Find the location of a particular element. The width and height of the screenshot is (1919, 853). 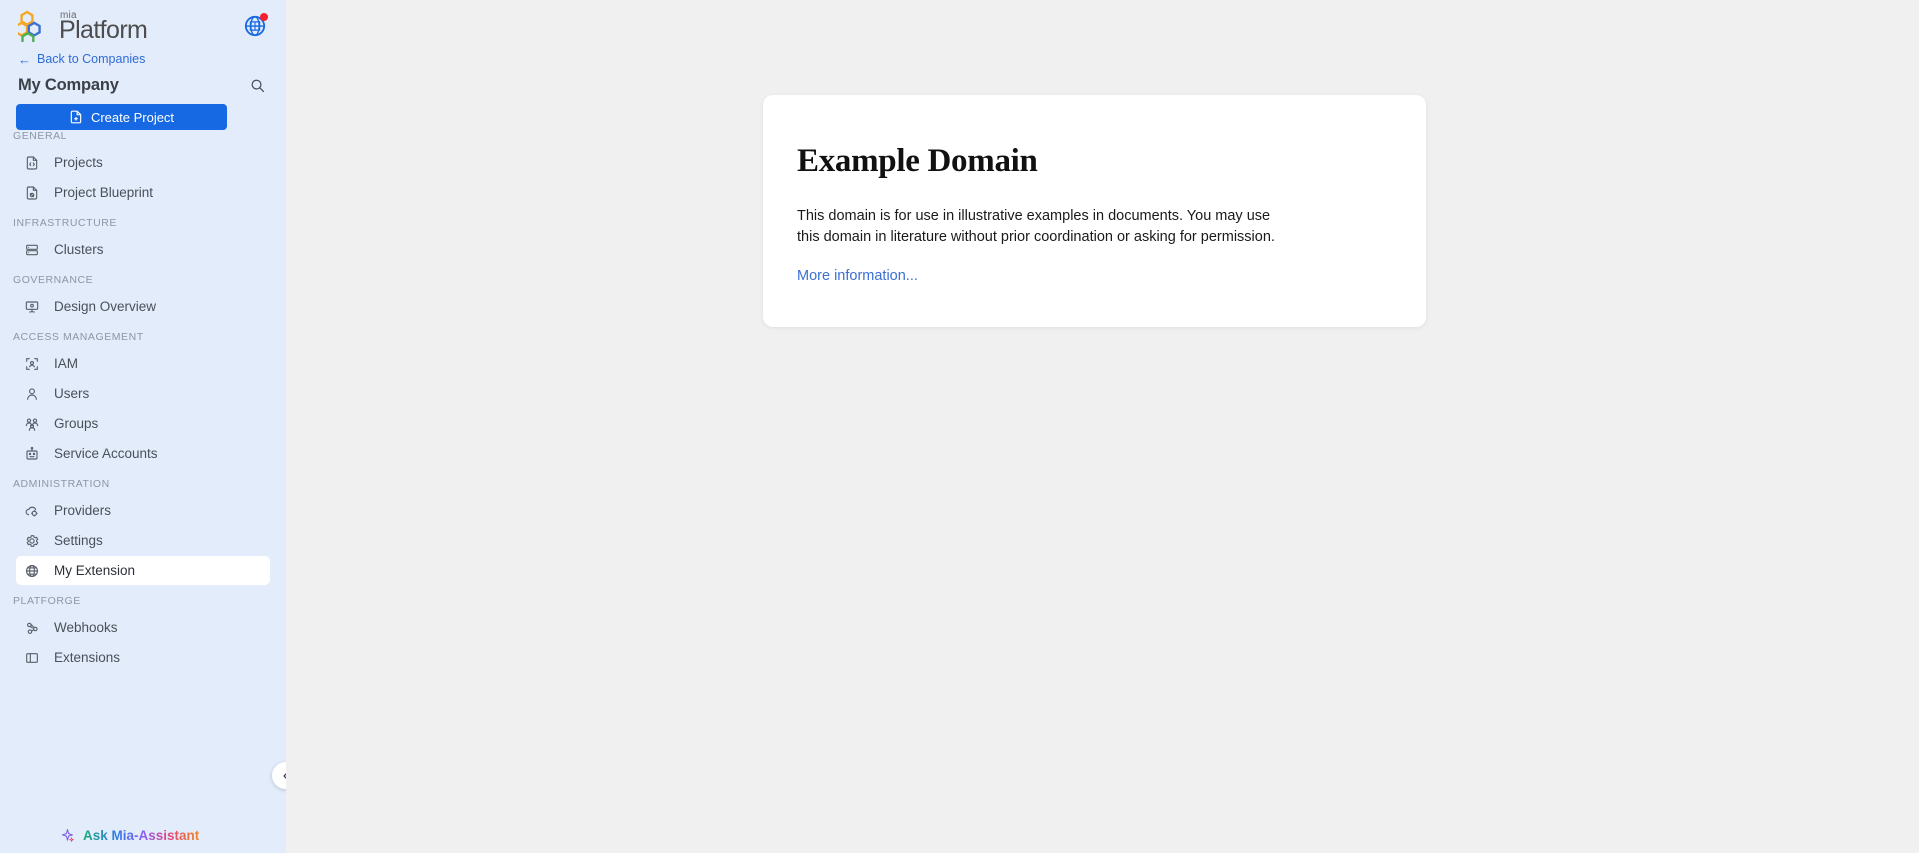

presentation-icon is located at coordinates (32, 307).